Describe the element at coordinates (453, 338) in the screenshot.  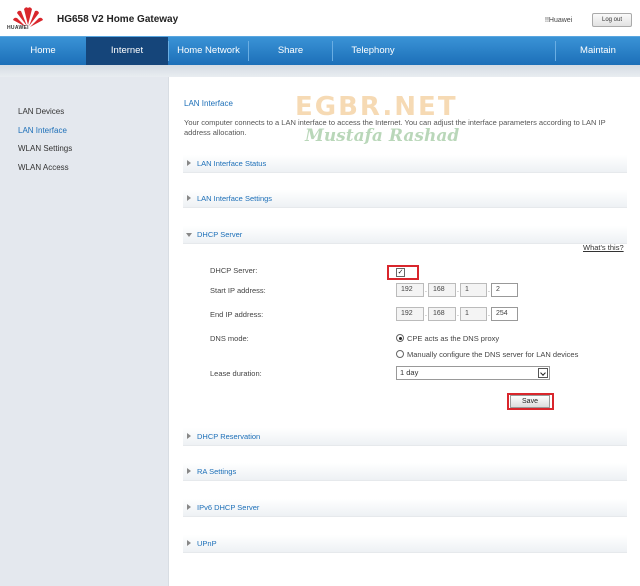
I see `dns-proxy-label: CPE acts as the DNS proxy` at that location.